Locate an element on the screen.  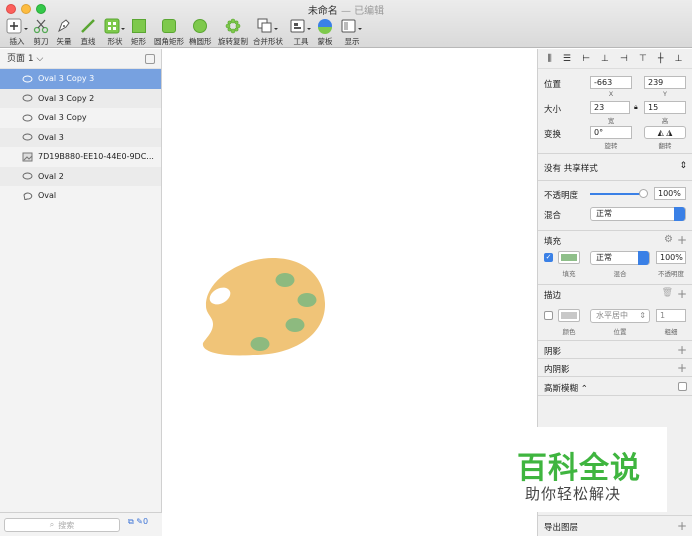
layer-count: 0 is located at coordinates (145, 521).